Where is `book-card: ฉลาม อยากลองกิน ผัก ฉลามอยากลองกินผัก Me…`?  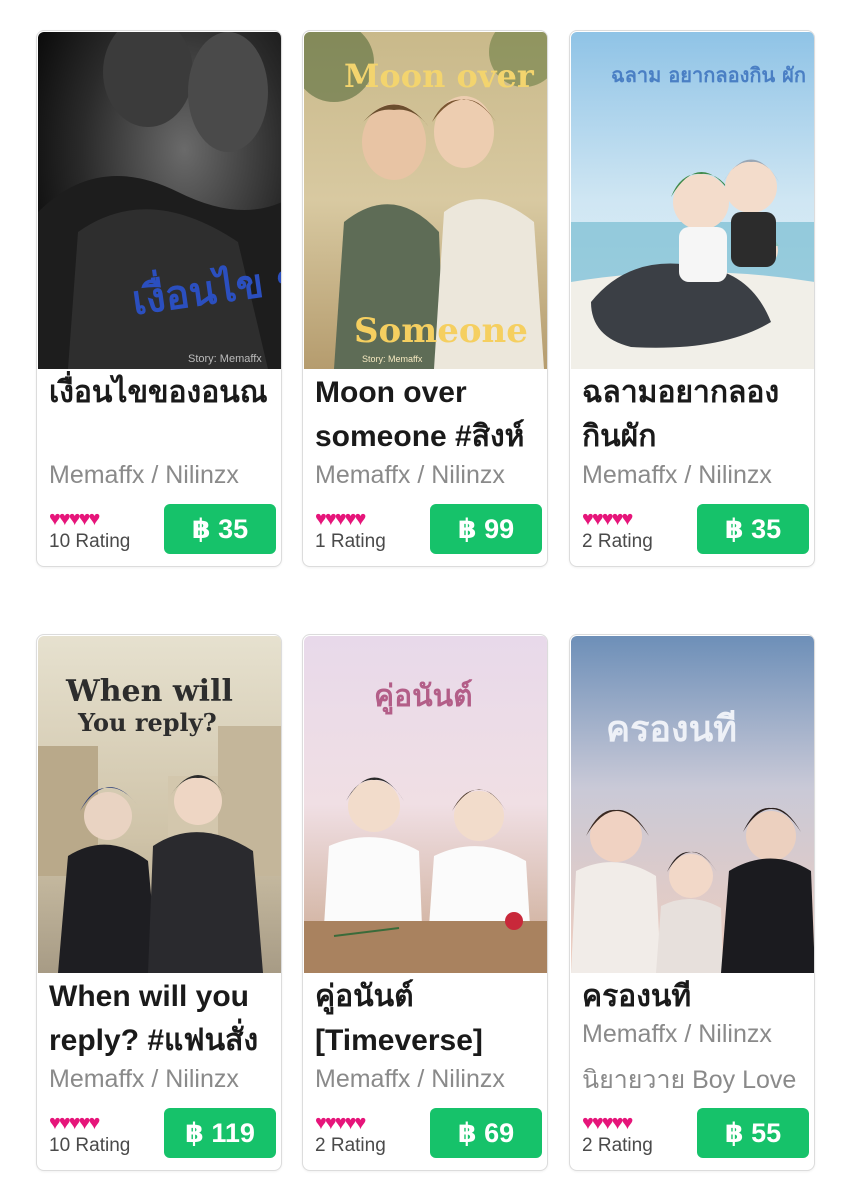 book-card: ฉลาม อยากลองกิน ผัก ฉลามอยากลองกินผัก Me… is located at coordinates (692, 298).